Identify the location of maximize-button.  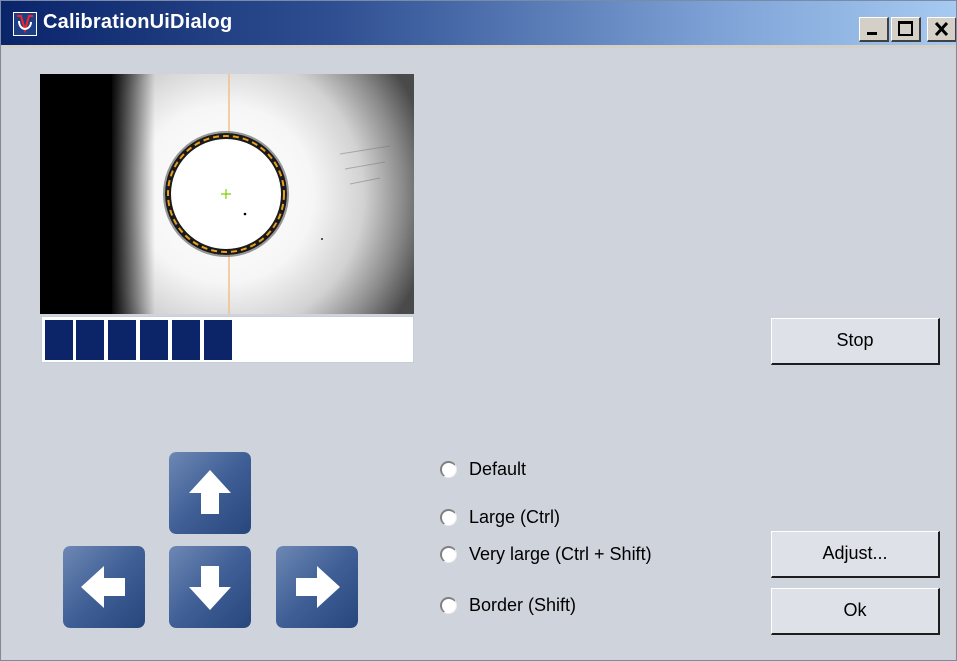
(906, 29).